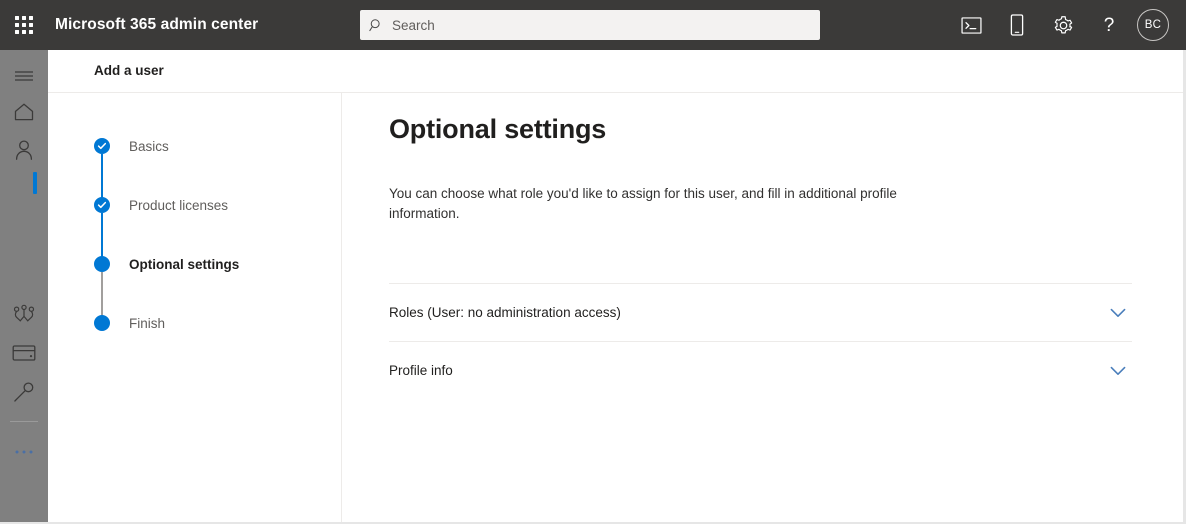 The image size is (1186, 524). What do you see at coordinates (971, 25) in the screenshot?
I see `console-icon` at bounding box center [971, 25].